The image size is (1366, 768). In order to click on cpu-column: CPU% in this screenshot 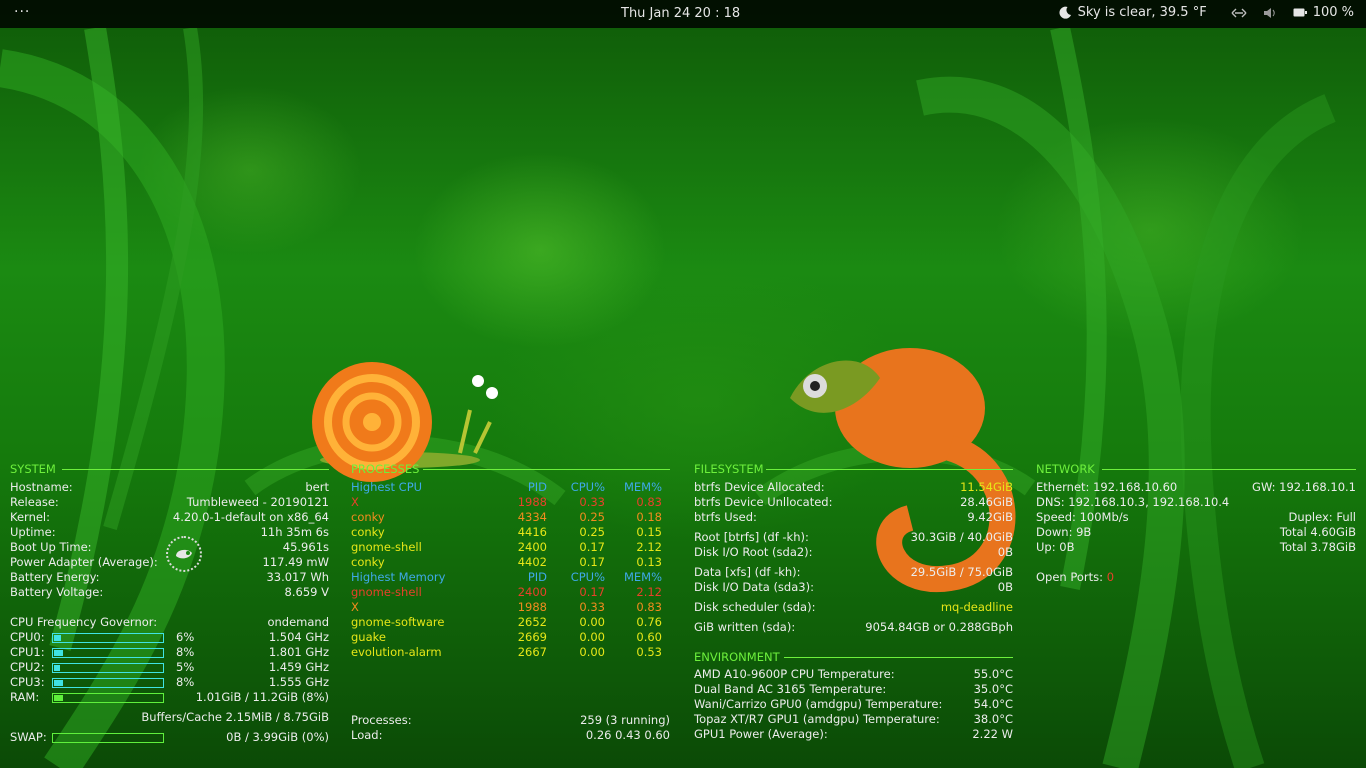, I will do `click(587, 577)`.